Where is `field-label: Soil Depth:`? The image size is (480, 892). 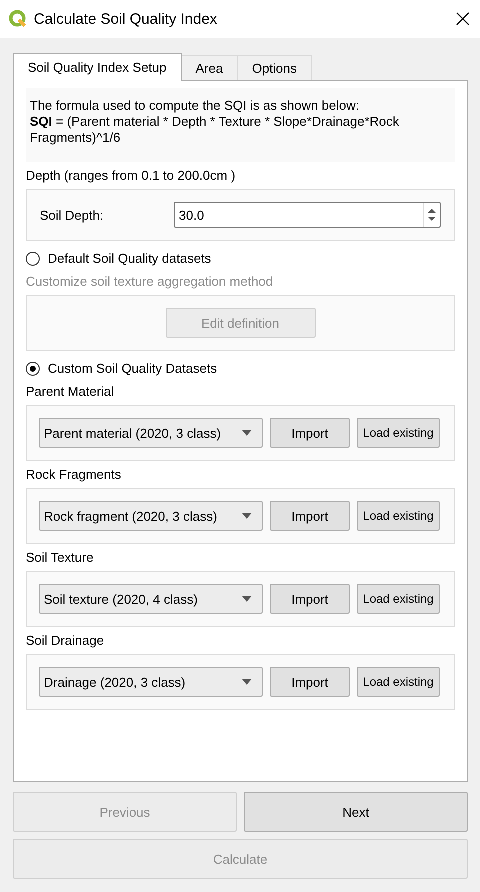 field-label: Soil Depth: is located at coordinates (72, 215).